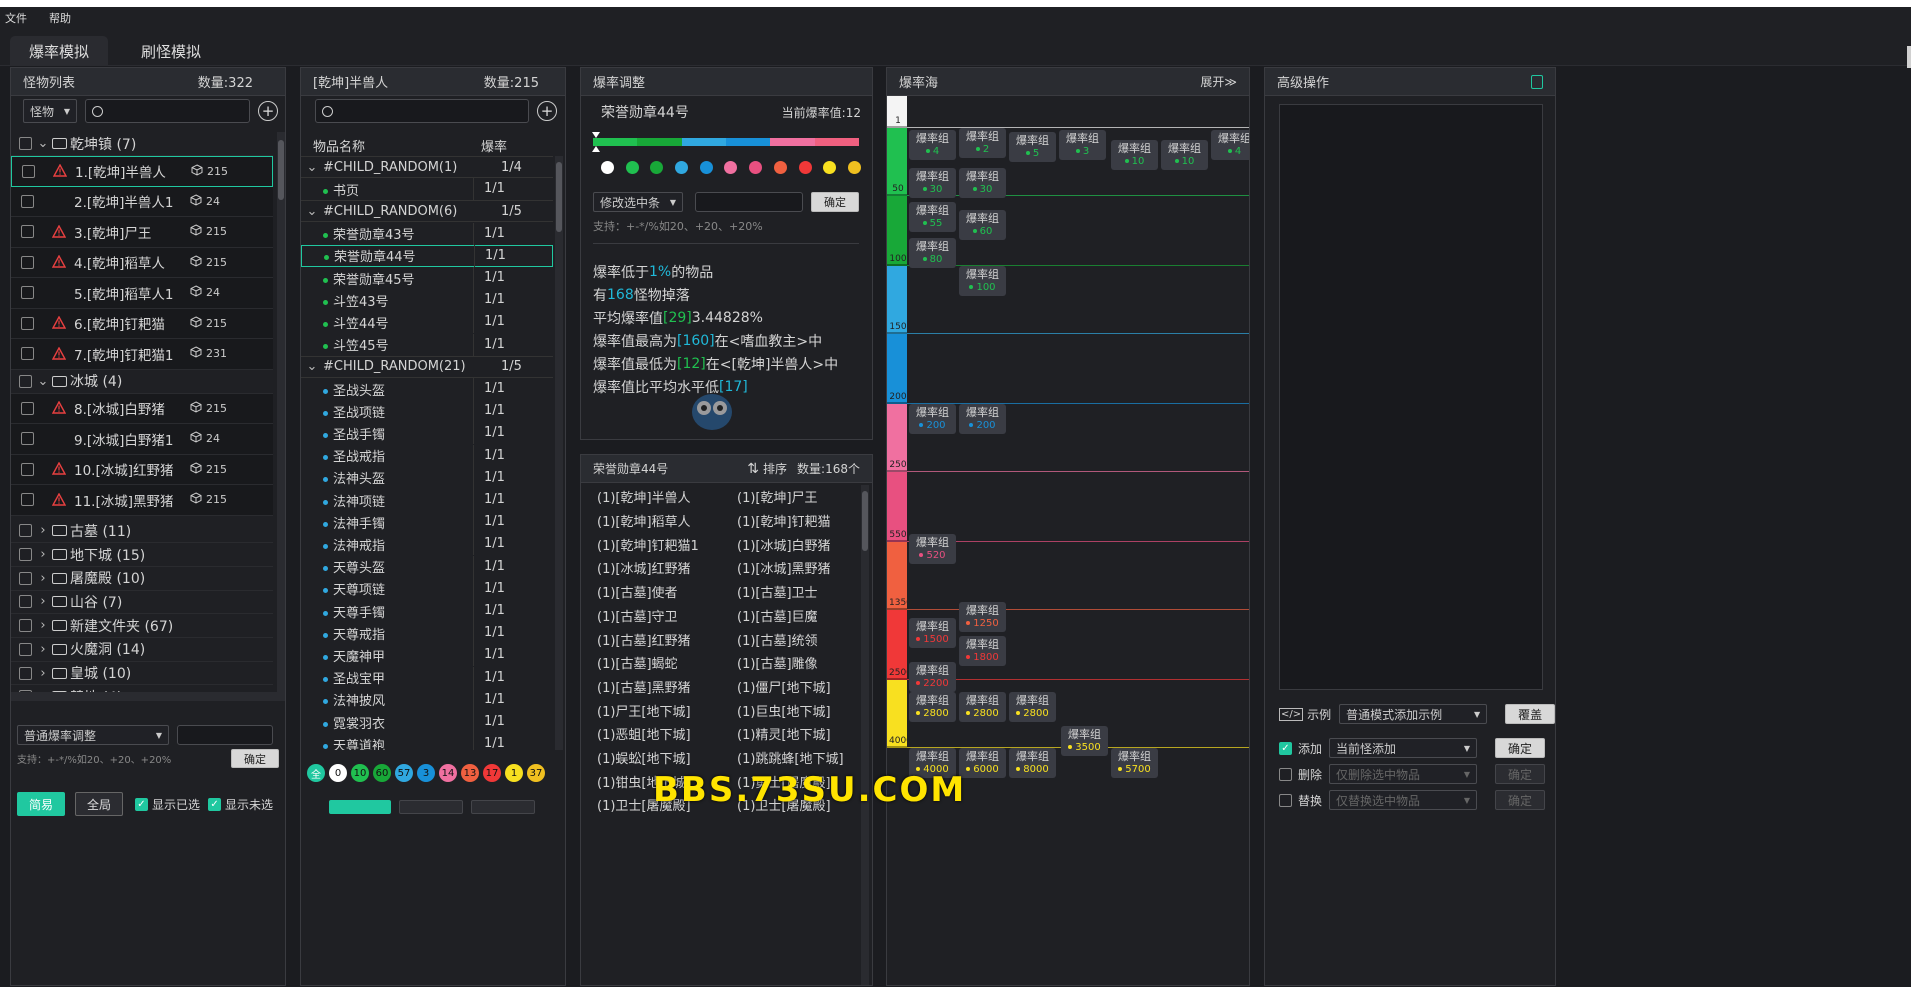 This screenshot has width=1911, height=987. I want to click on global-mode-button: 全局, so click(99, 804).